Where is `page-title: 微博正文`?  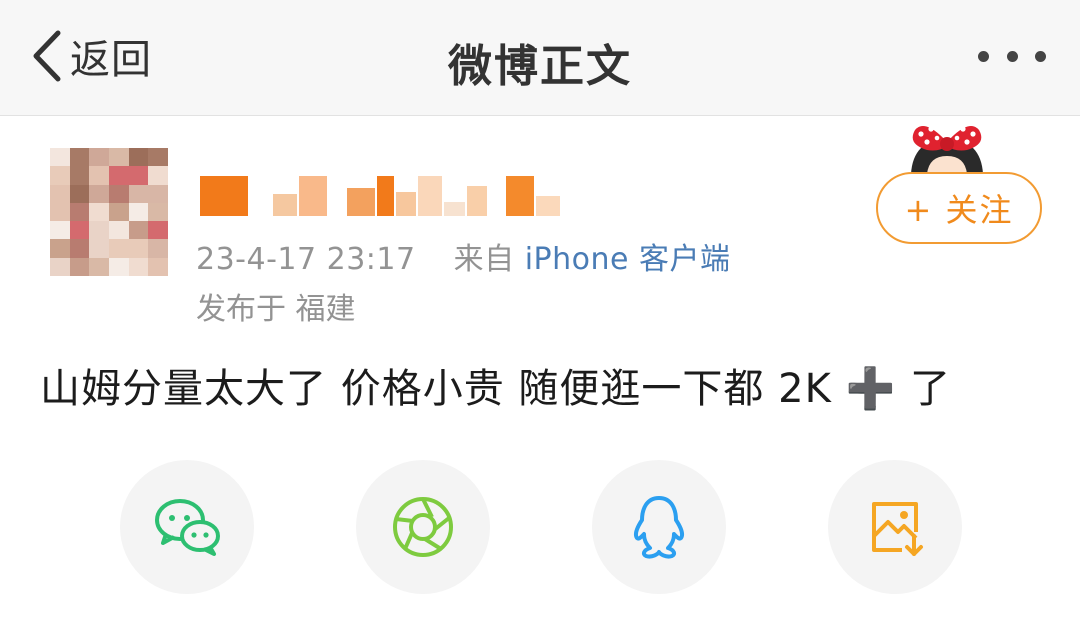
page-title: 微博正文 is located at coordinates (540, 66).